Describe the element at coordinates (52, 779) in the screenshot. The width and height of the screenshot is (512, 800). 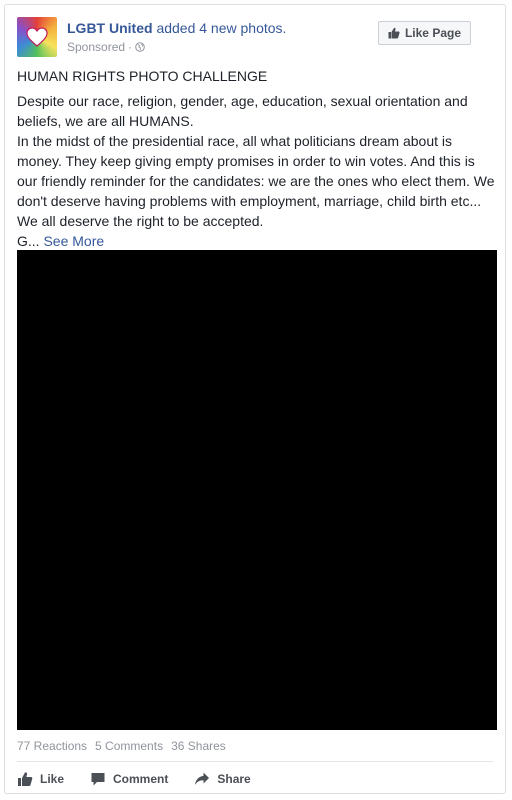
I see `like-label: Like` at that location.